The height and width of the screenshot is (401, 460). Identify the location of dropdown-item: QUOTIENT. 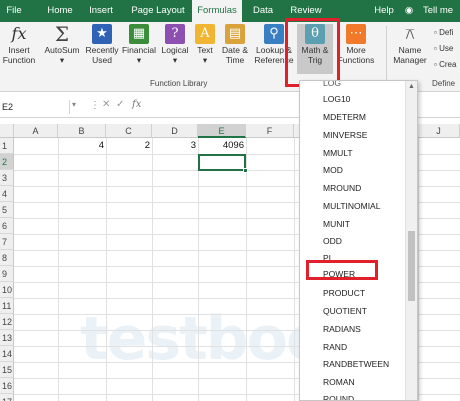
(345, 311).